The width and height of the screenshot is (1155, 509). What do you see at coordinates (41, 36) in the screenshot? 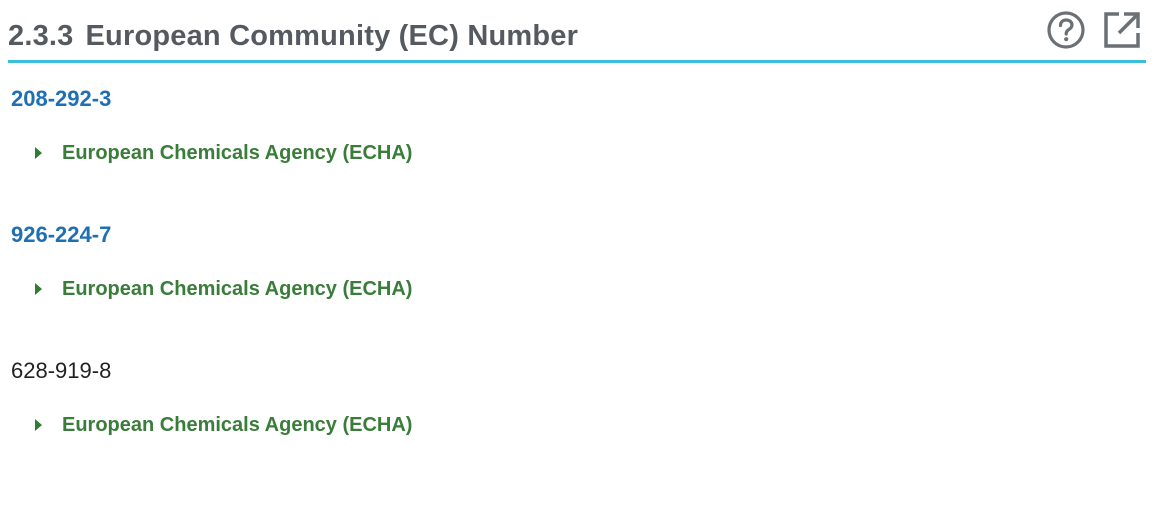
I see `section-number: 2.3.3` at bounding box center [41, 36].